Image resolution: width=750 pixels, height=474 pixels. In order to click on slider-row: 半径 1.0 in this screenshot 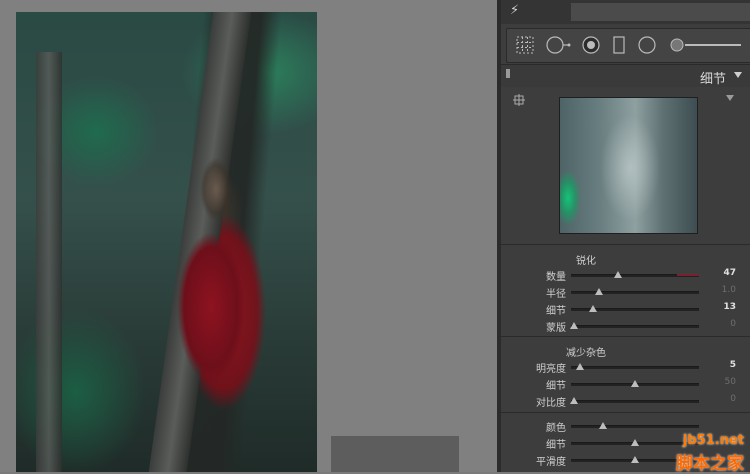, I will do `click(625, 292)`.